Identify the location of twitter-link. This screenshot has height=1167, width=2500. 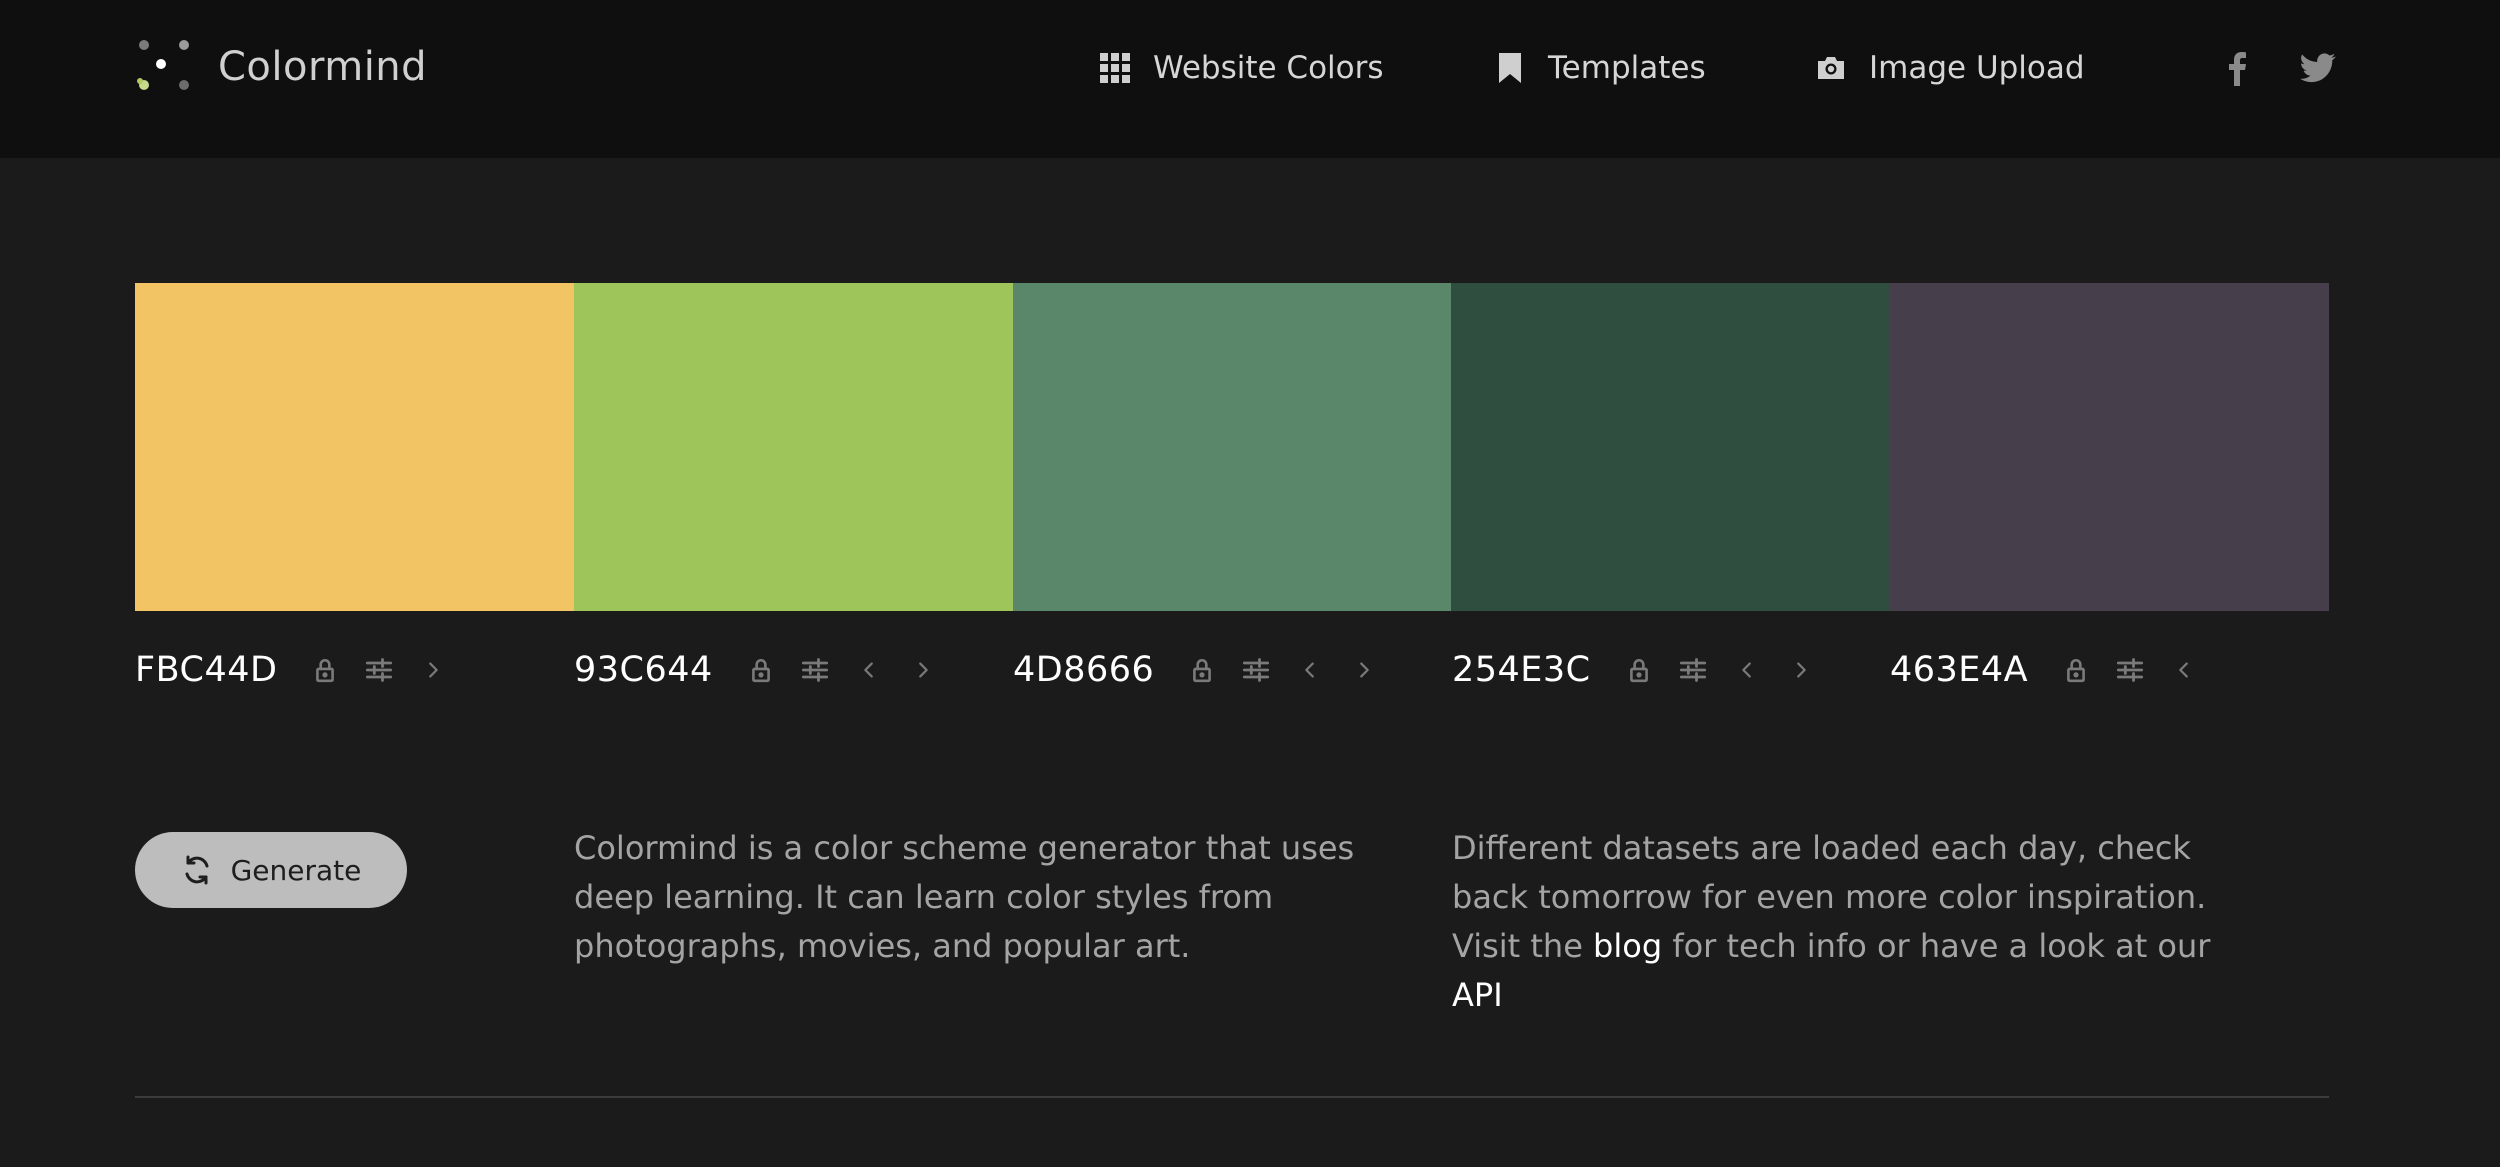
(2318, 68).